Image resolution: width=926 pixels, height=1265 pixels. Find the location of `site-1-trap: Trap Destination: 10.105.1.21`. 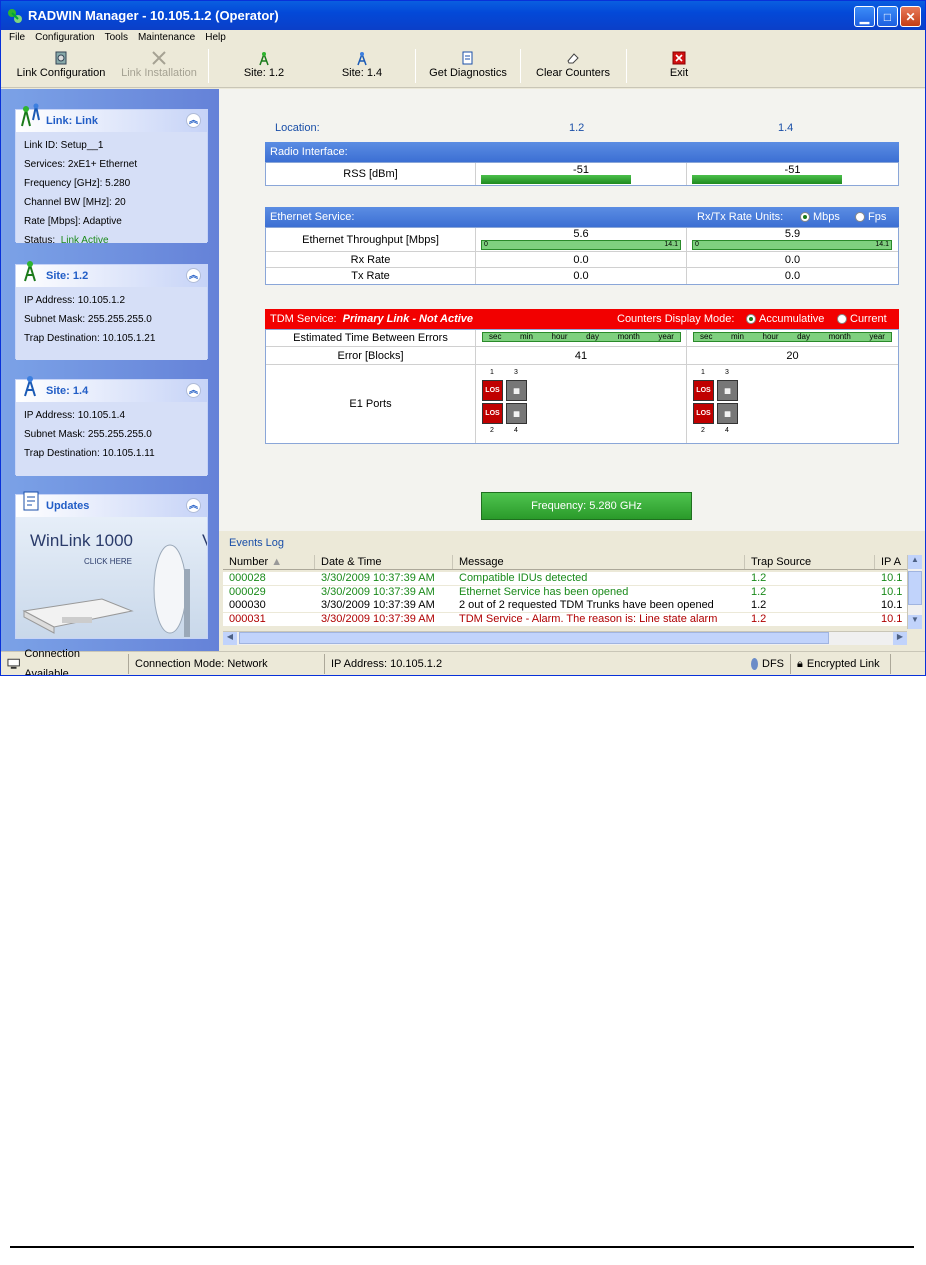

site-1-trap: Trap Destination: 10.105.1.21 is located at coordinates (90, 338).